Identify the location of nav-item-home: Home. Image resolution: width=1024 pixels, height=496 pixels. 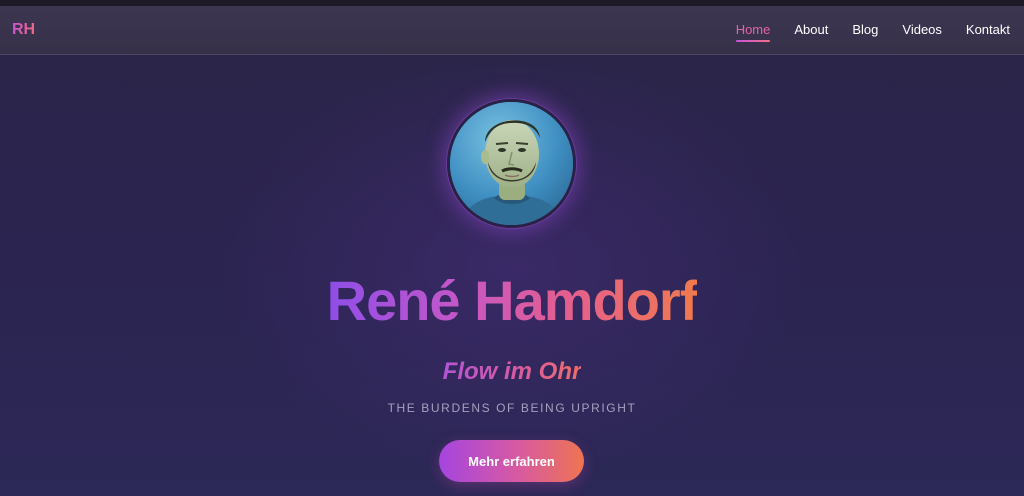
(752, 32).